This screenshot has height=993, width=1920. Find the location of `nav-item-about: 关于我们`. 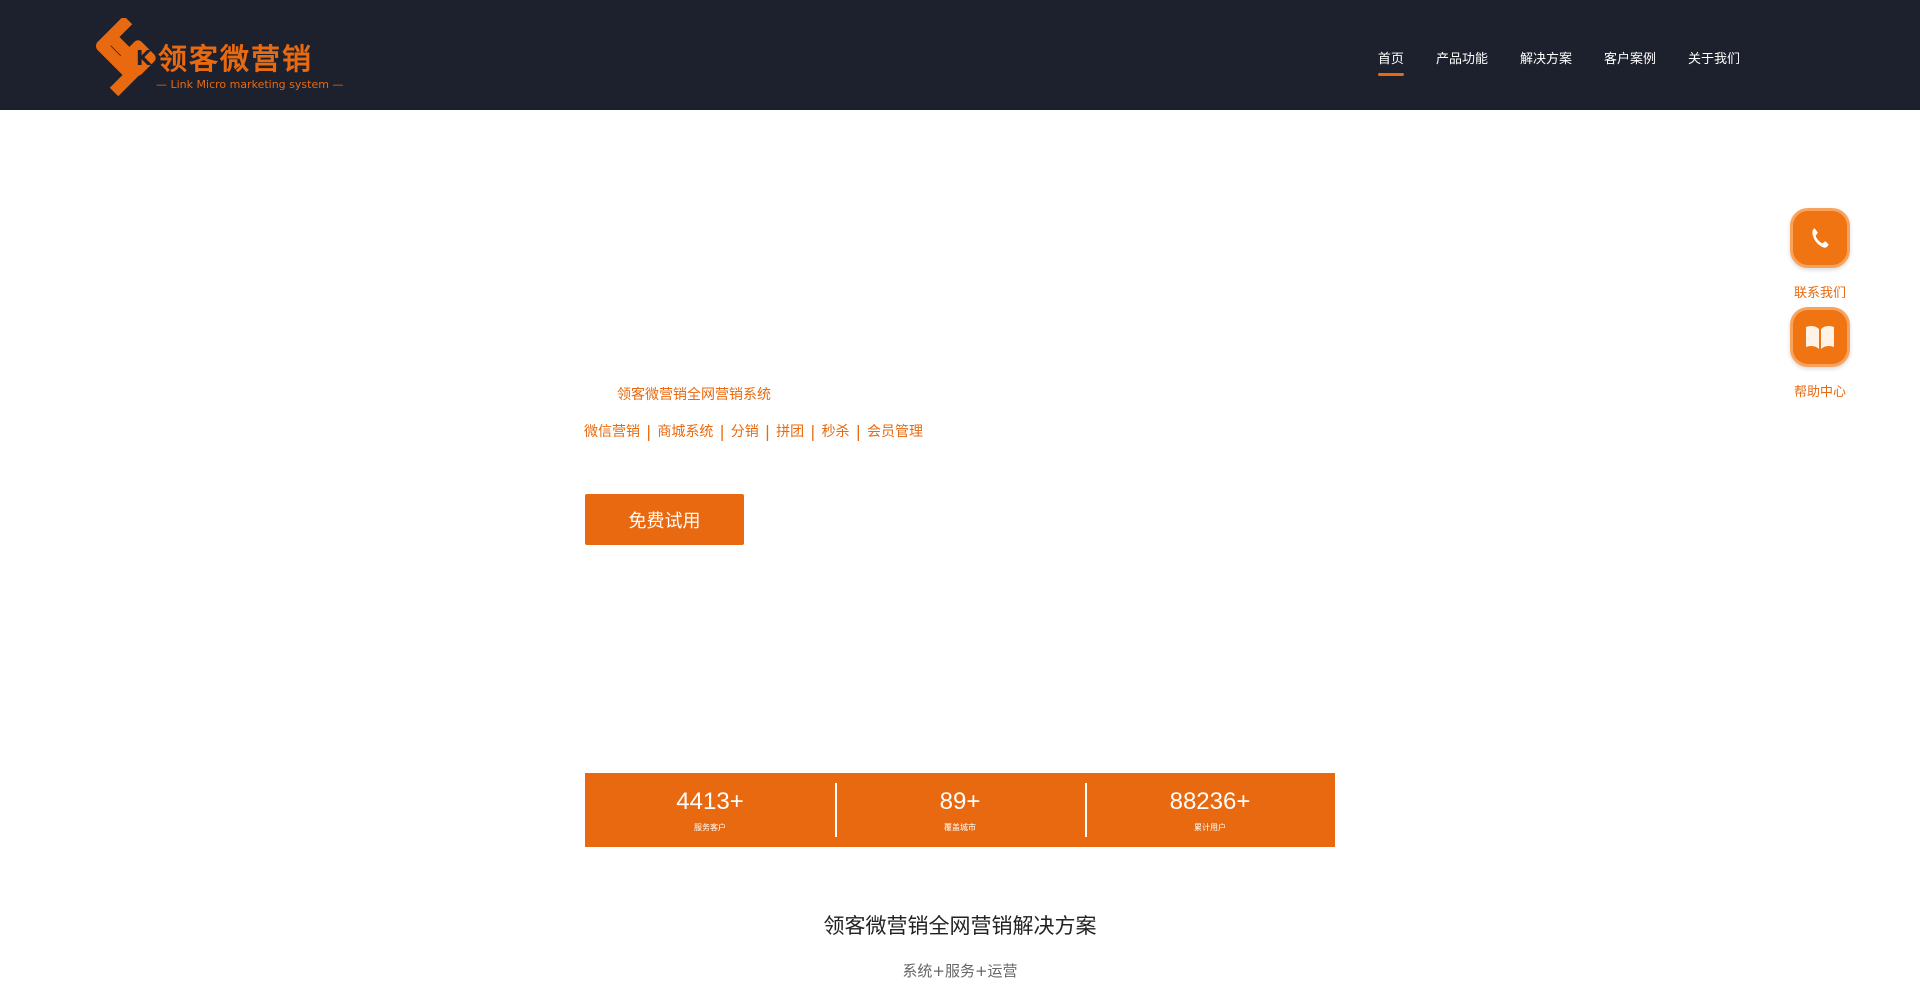

nav-item-about: 关于我们 is located at coordinates (1714, 57).